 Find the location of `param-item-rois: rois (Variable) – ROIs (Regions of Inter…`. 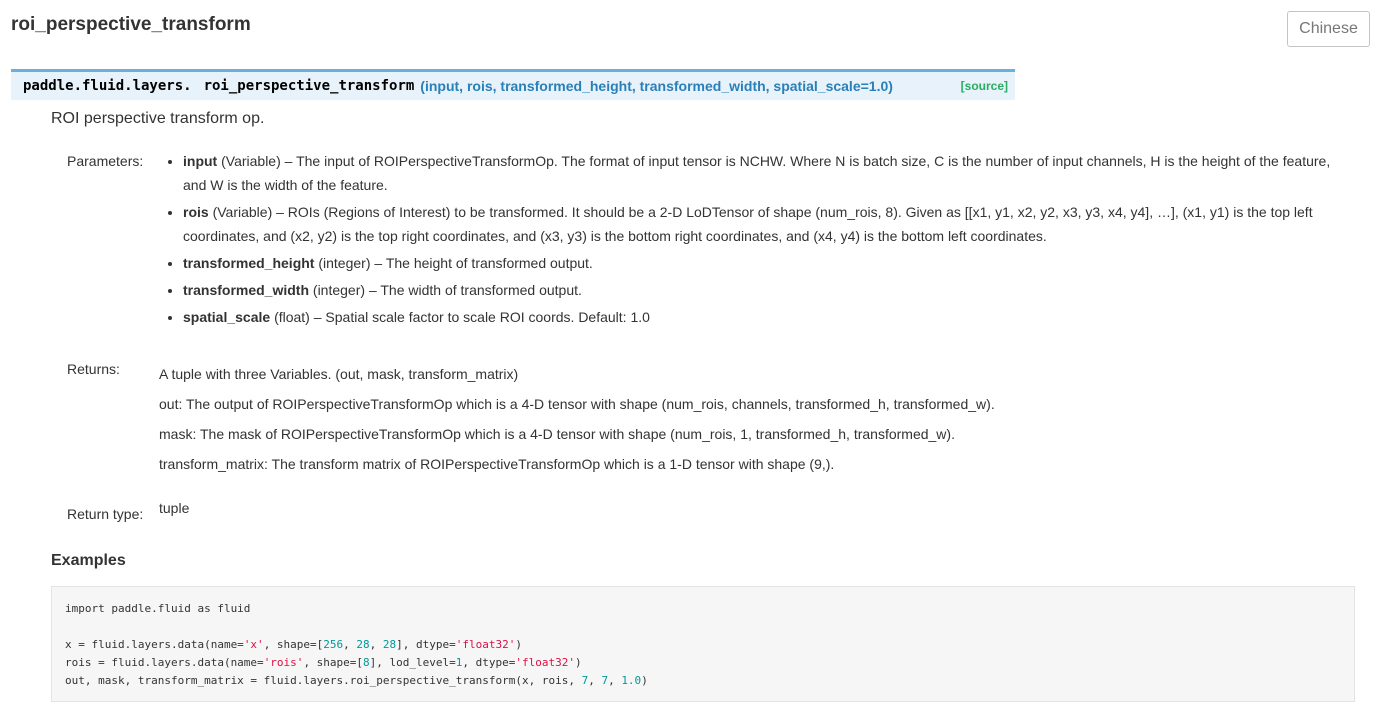

param-item-rois: rois (Variable) – ROIs (Regions of Inter… is located at coordinates (764, 224).